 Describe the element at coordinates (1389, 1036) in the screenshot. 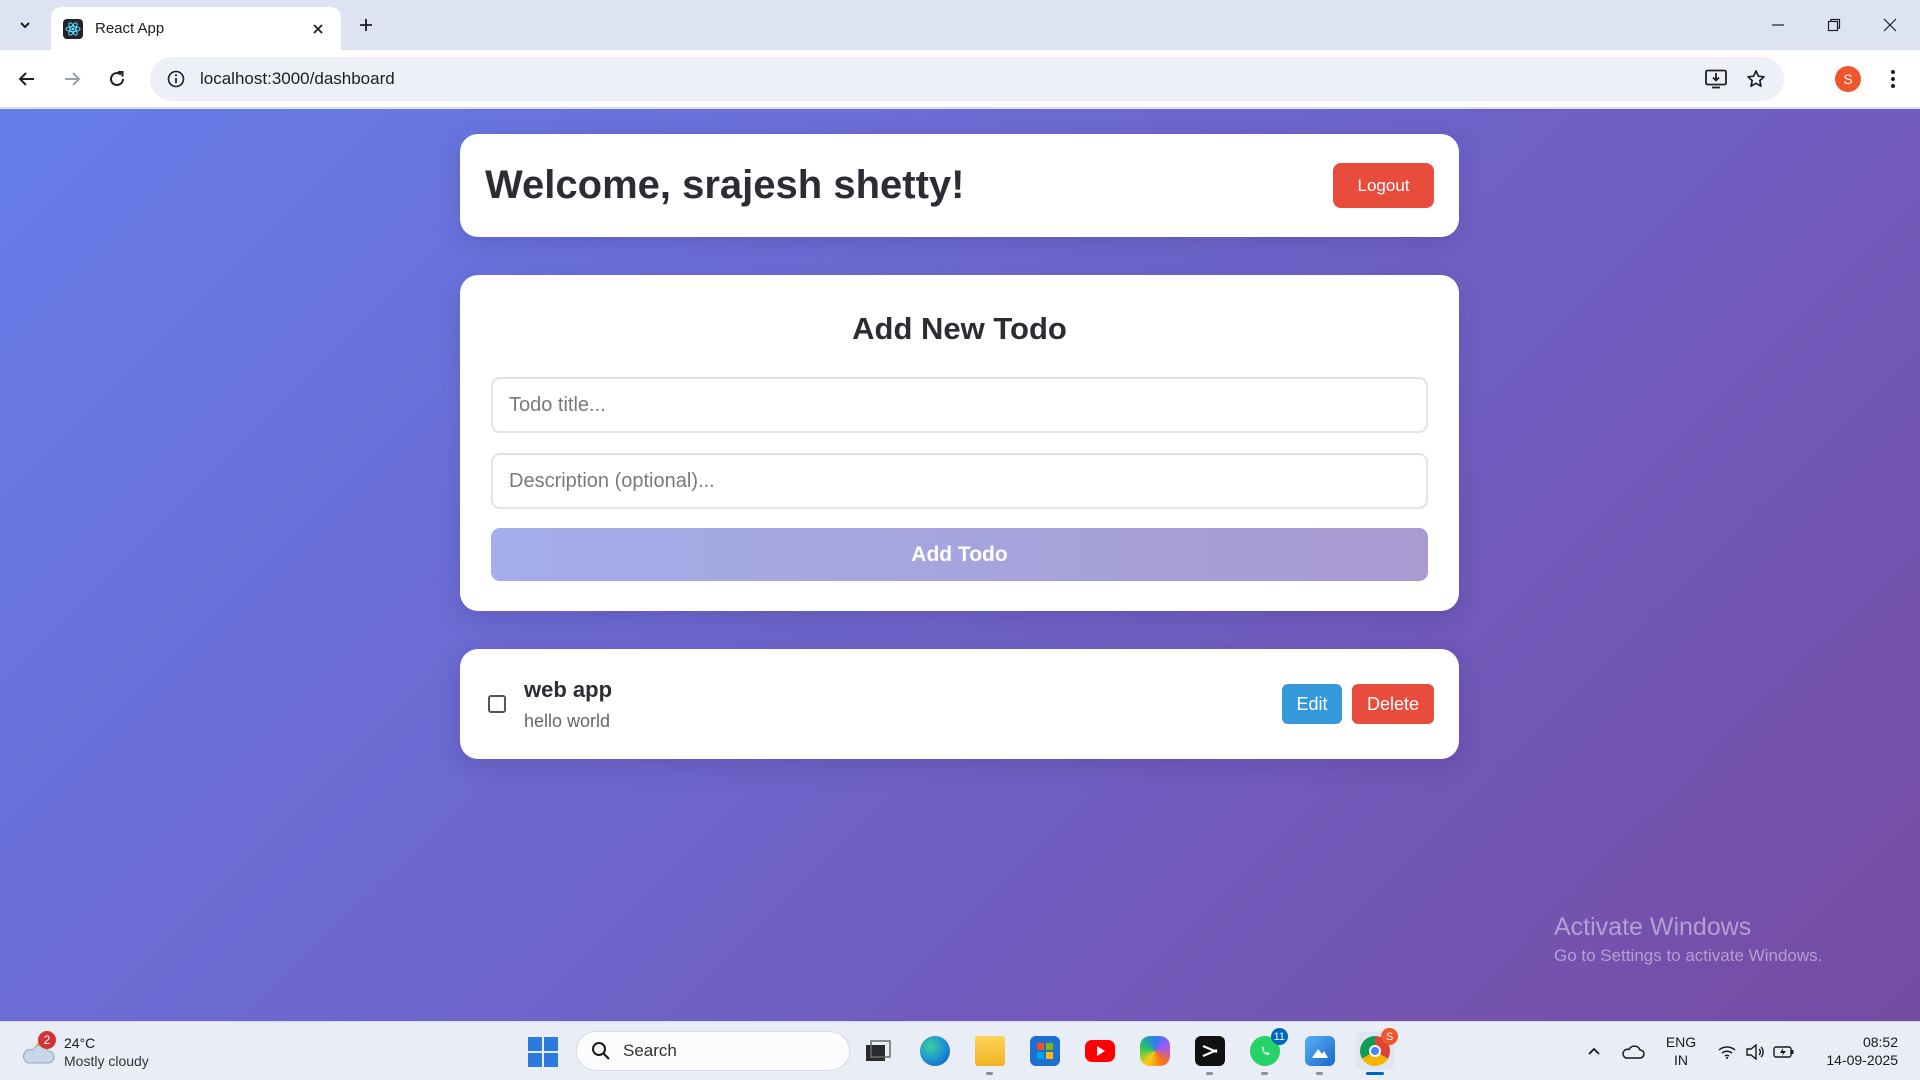

I see `chrome-profile-badge: S` at that location.